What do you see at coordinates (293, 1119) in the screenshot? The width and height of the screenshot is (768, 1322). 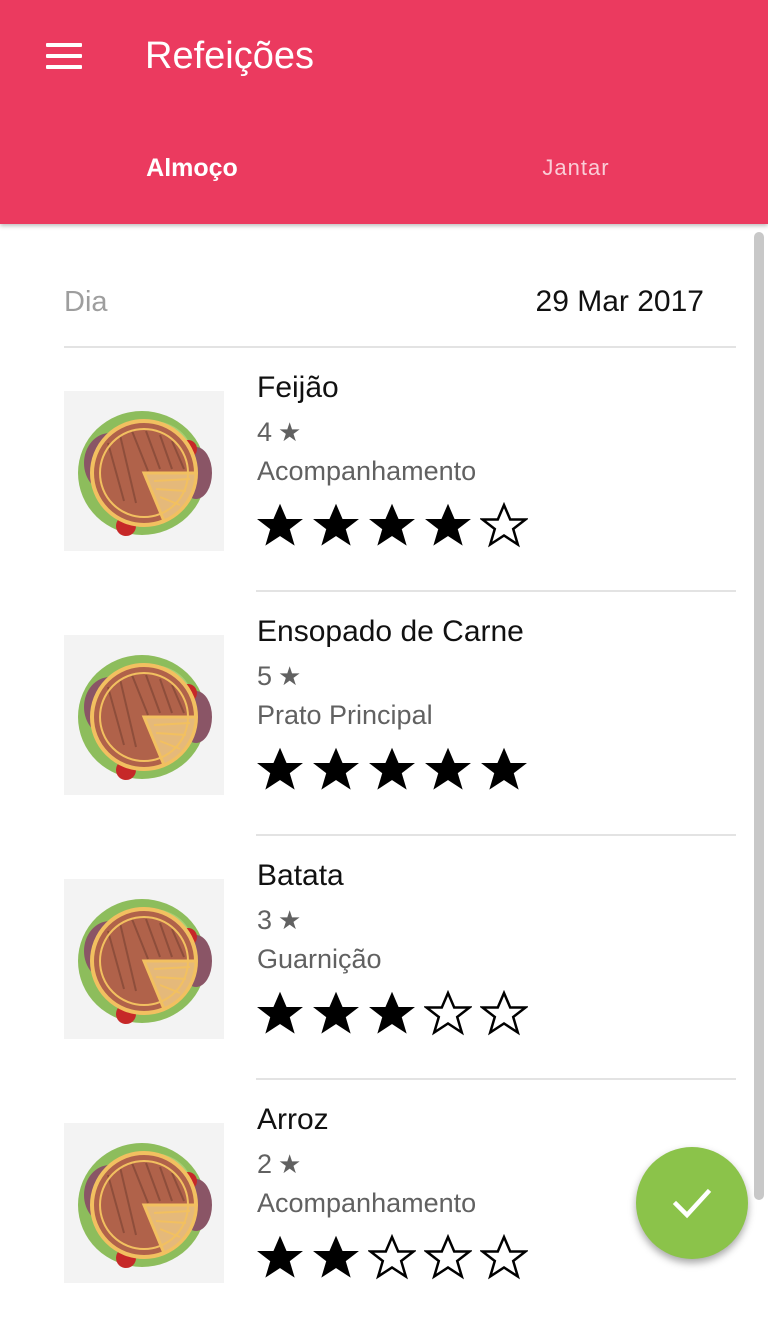 I see `meal-name: Arroz` at bounding box center [293, 1119].